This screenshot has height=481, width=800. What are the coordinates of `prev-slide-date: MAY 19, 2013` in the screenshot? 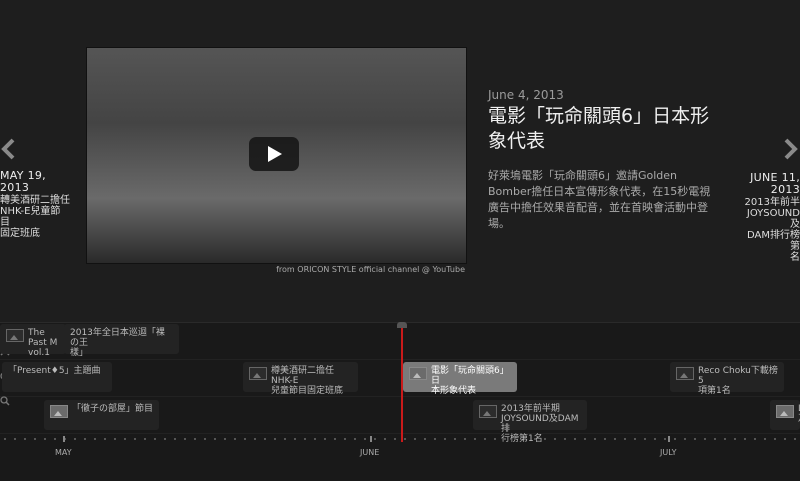 It's located at (23, 181).